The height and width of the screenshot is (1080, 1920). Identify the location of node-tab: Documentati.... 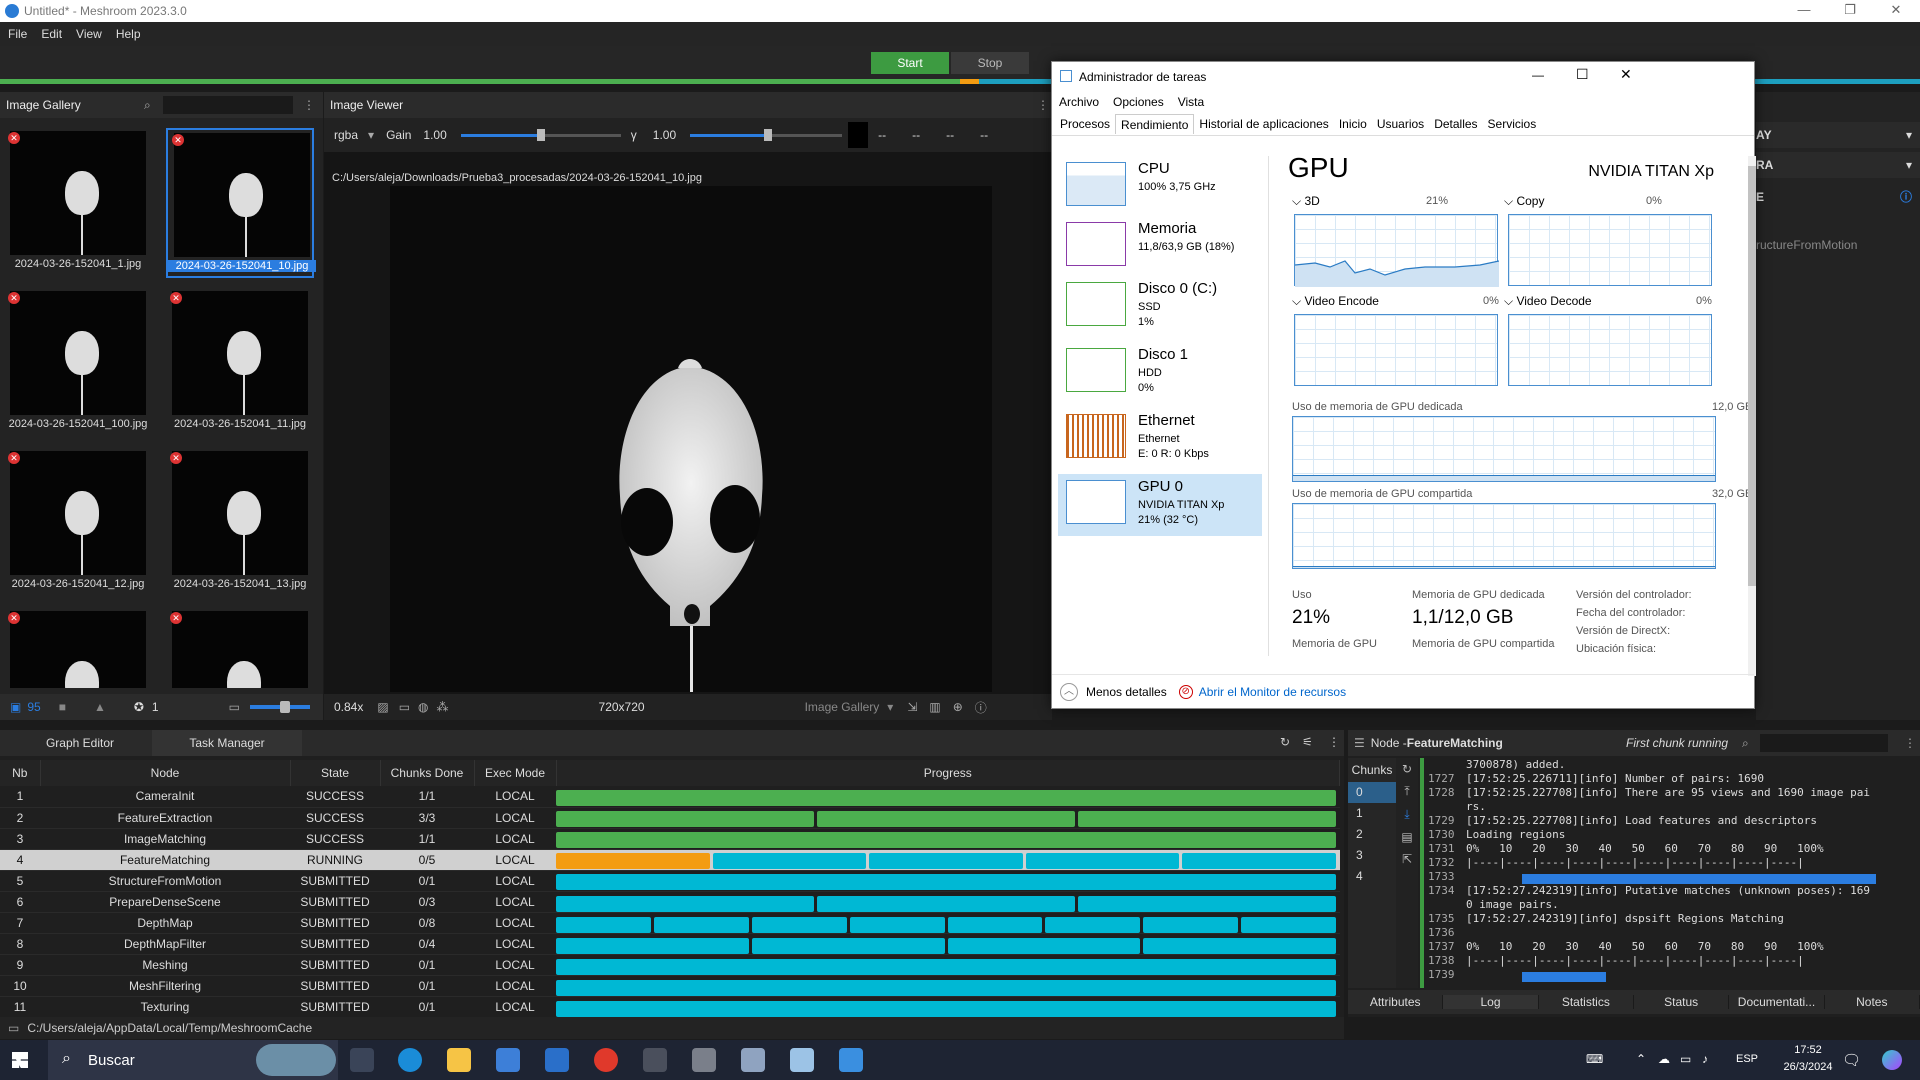
(1777, 1002).